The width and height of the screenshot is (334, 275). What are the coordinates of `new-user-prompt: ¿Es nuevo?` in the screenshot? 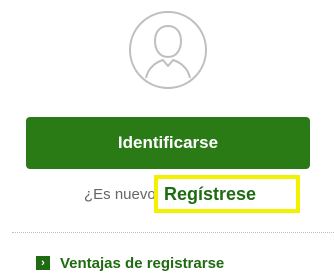 It's located at (124, 194).